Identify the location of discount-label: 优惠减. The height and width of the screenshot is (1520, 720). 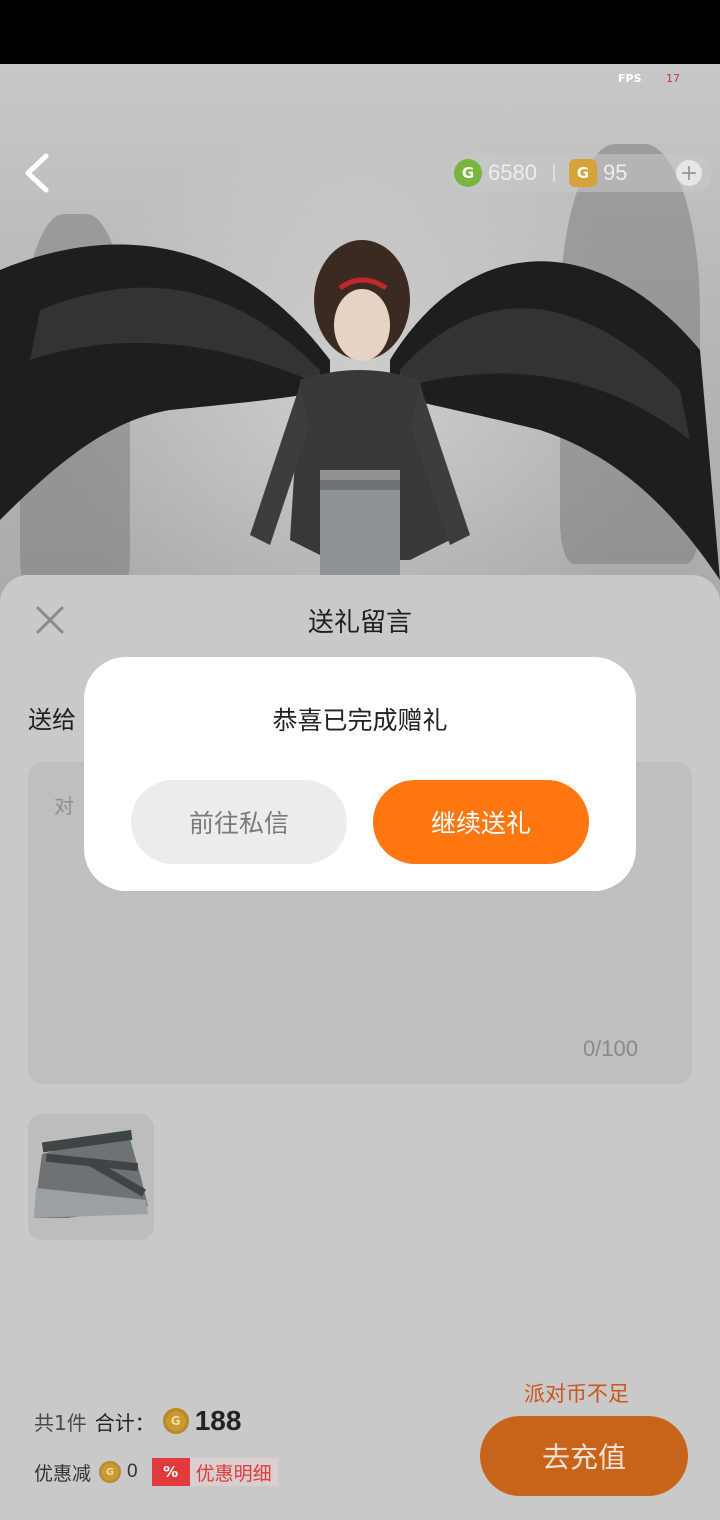
(63, 1473).